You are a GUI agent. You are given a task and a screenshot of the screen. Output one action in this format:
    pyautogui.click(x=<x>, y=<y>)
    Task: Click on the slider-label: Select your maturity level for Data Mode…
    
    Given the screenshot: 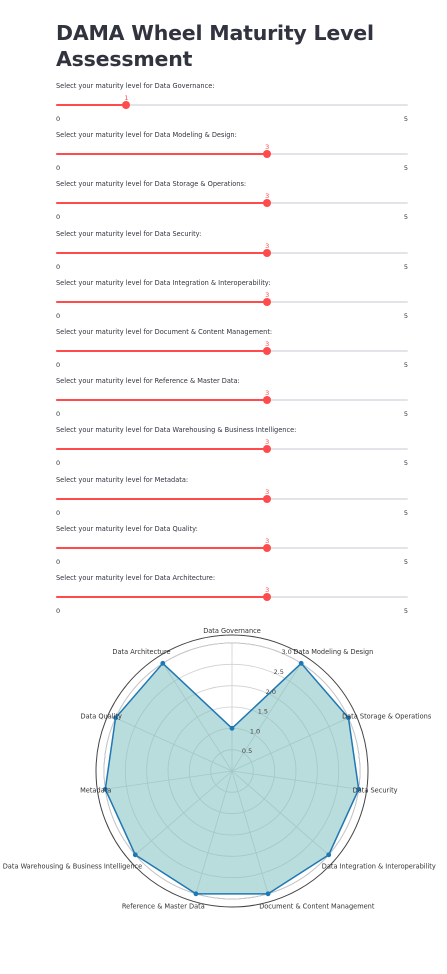 What is the action you would take?
    pyautogui.click(x=146, y=135)
    